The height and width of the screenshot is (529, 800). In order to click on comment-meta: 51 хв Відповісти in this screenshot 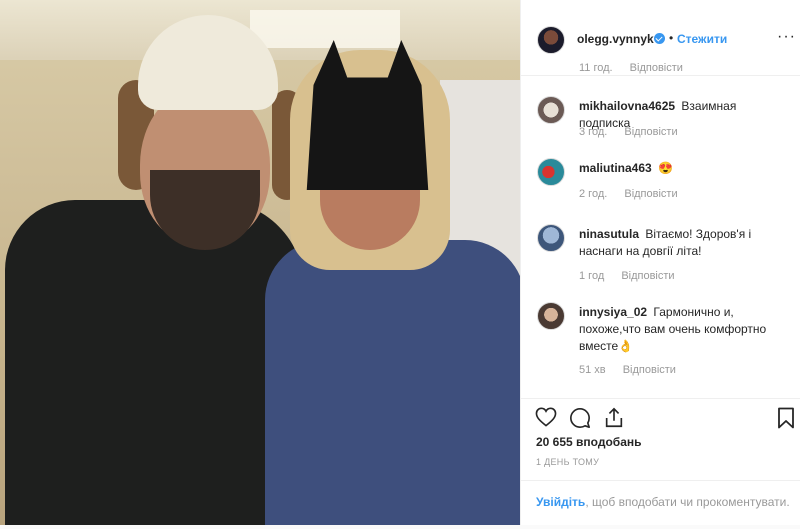, I will do `click(627, 370)`.